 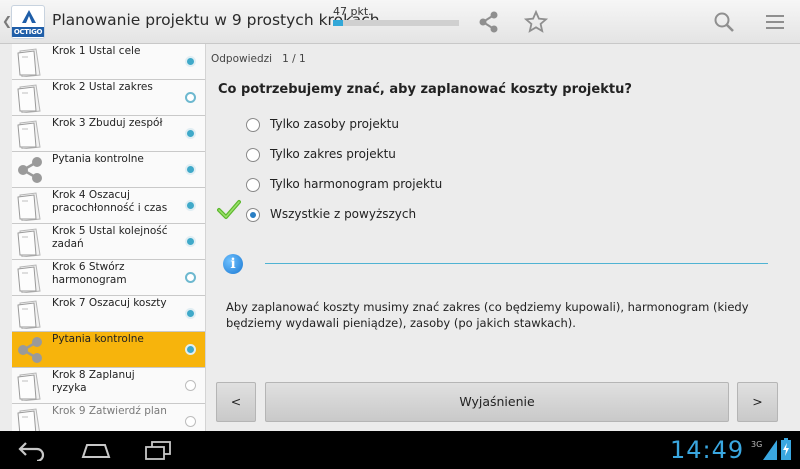 I want to click on logo-graphic-icon, so click(x=29, y=16).